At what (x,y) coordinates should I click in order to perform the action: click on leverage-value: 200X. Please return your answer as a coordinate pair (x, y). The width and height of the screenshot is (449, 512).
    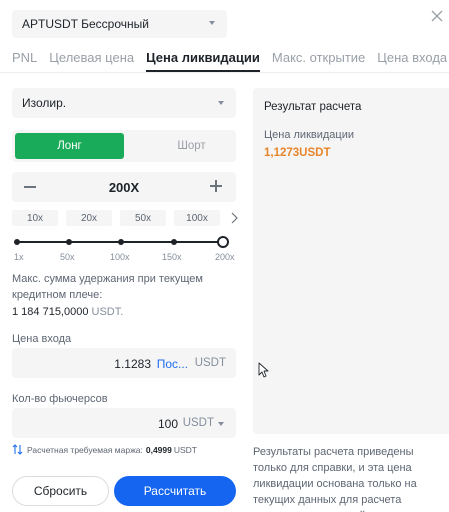
    Looking at the image, I should click on (124, 187).